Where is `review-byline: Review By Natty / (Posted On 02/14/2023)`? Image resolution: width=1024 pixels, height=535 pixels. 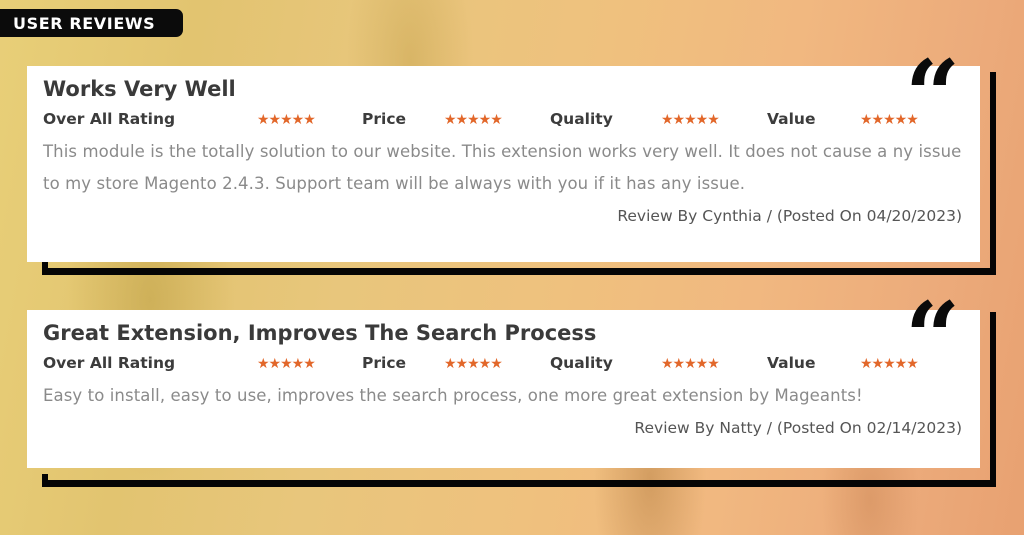 review-byline: Review By Natty / (Posted On 02/14/2023) is located at coordinates (798, 428).